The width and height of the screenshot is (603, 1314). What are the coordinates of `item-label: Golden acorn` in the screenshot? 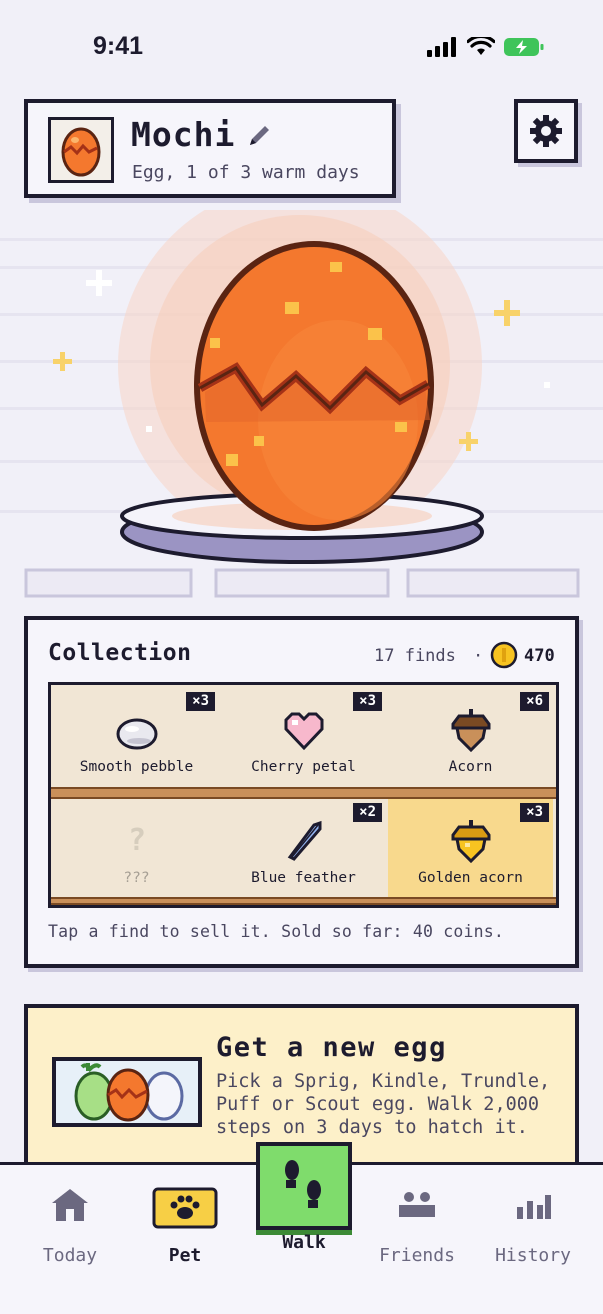 It's located at (470, 878).